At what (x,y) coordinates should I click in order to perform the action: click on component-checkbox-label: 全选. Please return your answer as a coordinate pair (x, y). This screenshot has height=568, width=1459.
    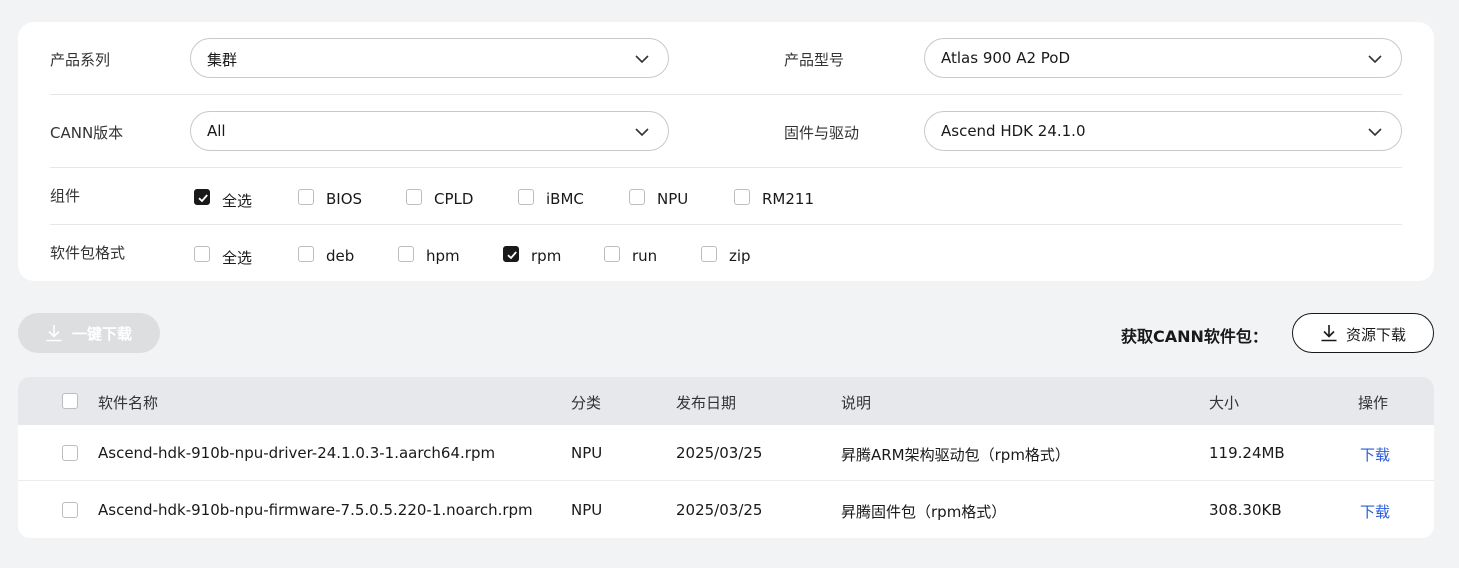
    Looking at the image, I should click on (237, 201).